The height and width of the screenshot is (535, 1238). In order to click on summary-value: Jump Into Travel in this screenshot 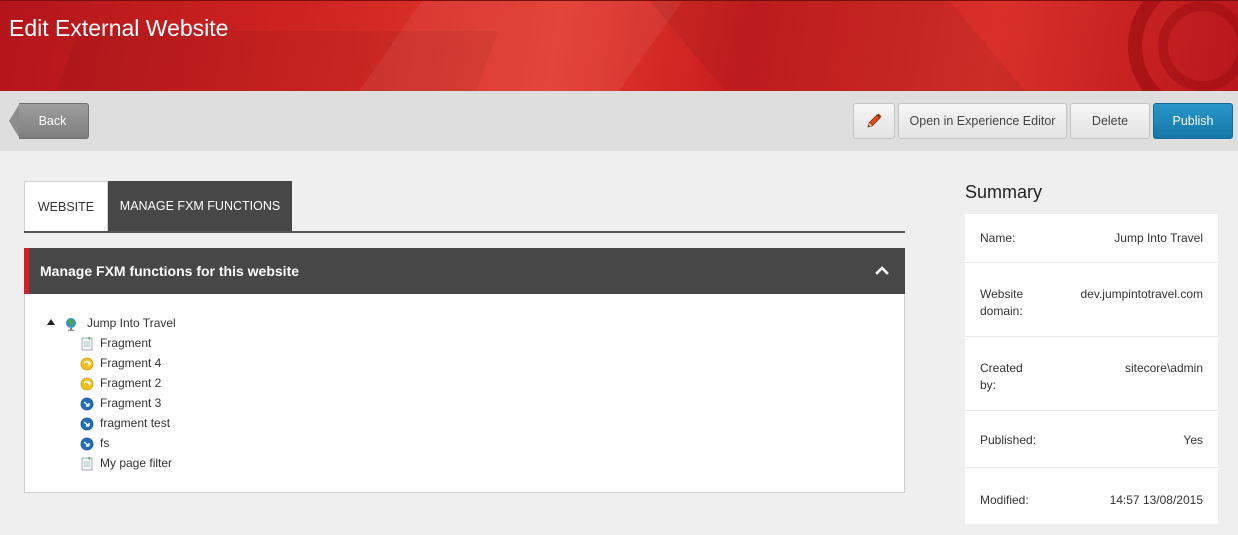, I will do `click(1158, 238)`.